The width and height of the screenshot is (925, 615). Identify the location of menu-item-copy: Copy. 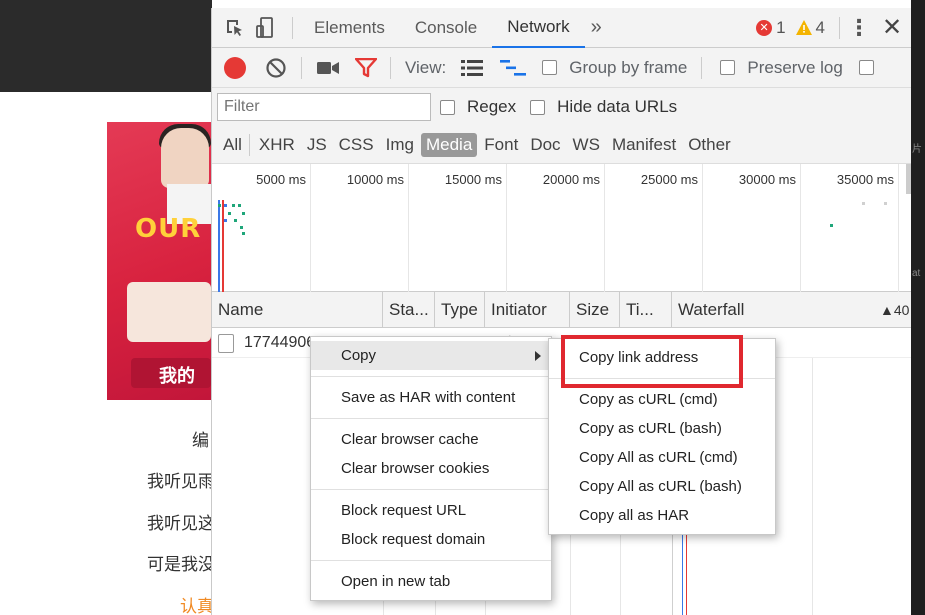
(431, 355).